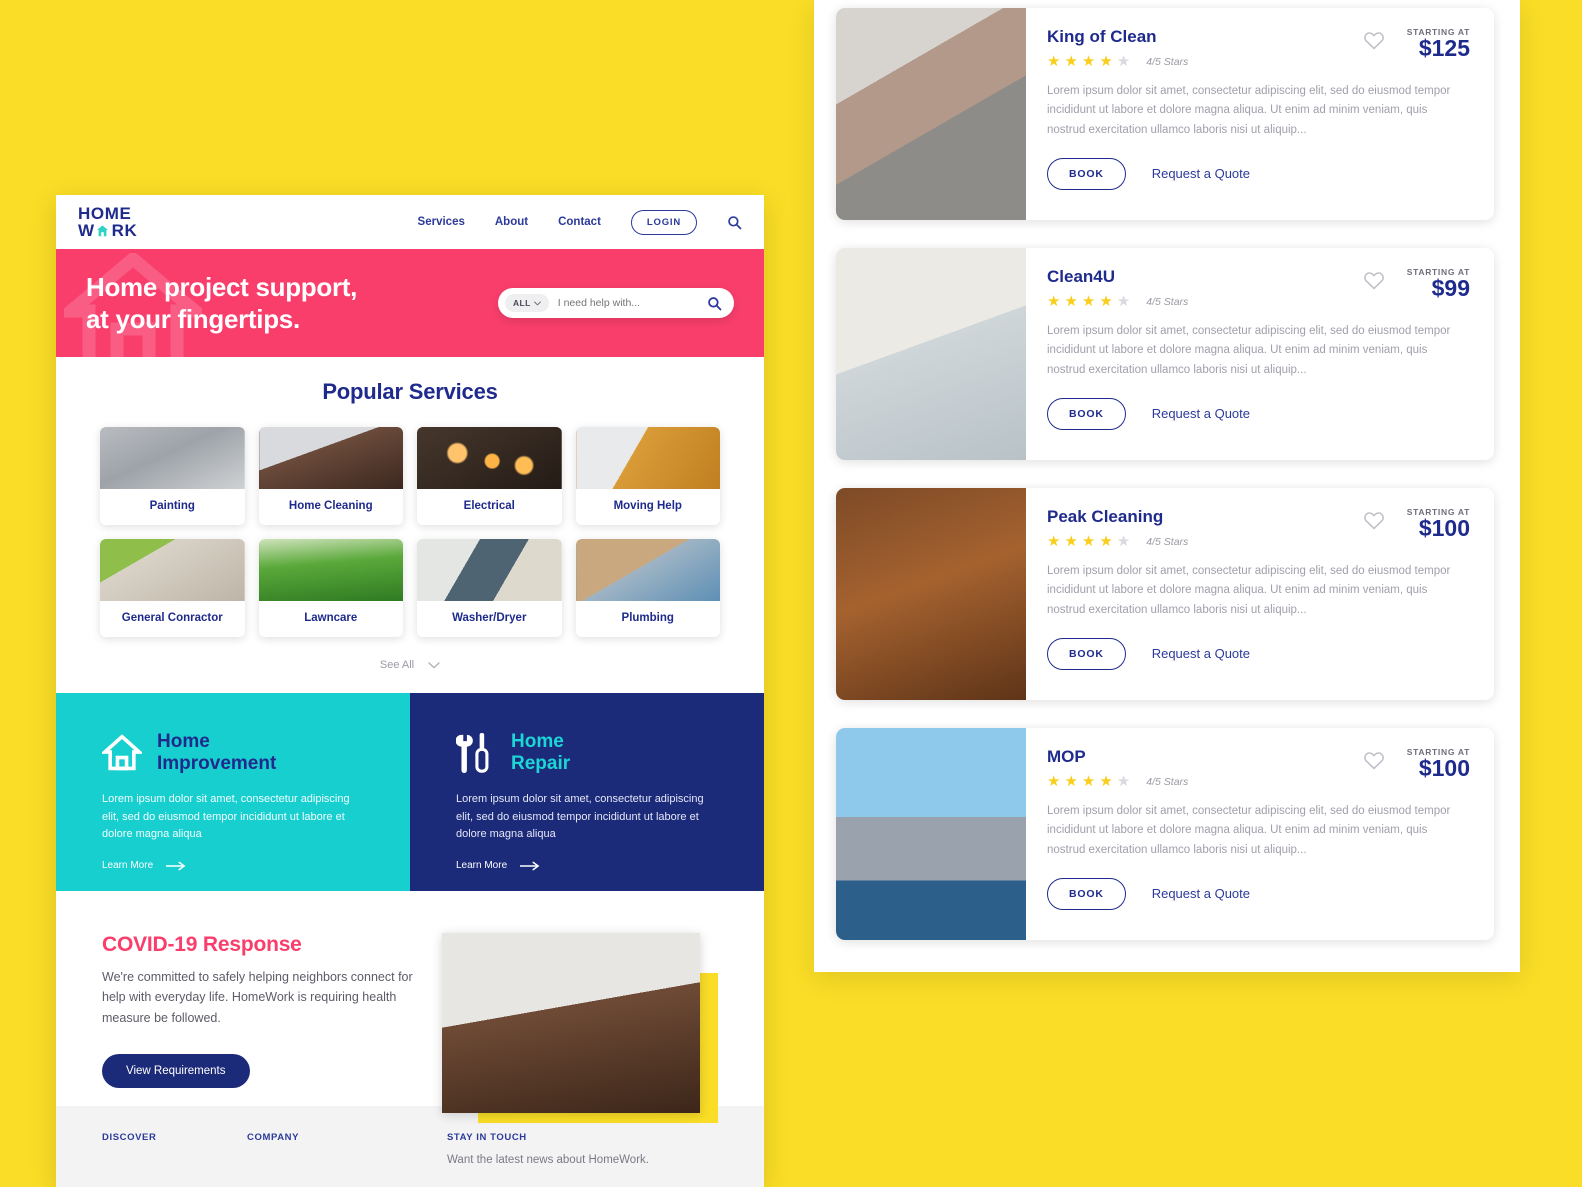 The width and height of the screenshot is (1582, 1187). What do you see at coordinates (410, 391) in the screenshot?
I see `popular-services-title: Popular Services` at bounding box center [410, 391].